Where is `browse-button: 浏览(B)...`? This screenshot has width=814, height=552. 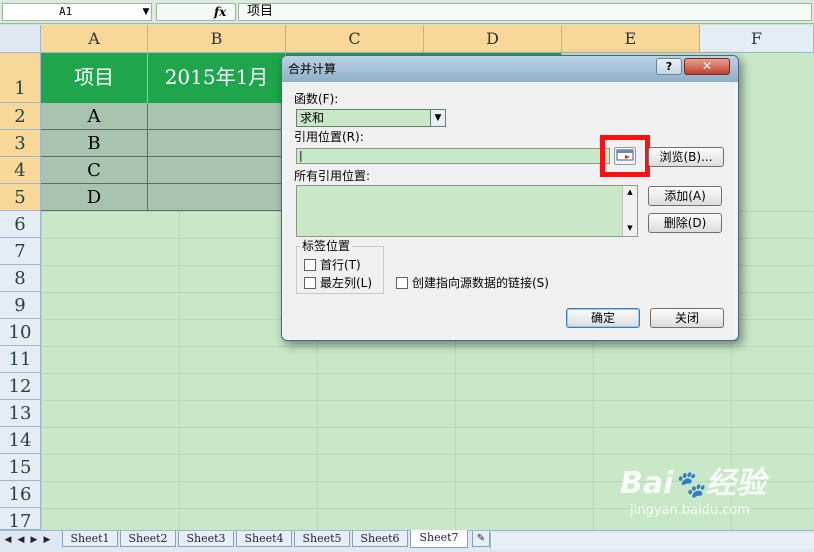 browse-button: 浏览(B)... is located at coordinates (686, 157).